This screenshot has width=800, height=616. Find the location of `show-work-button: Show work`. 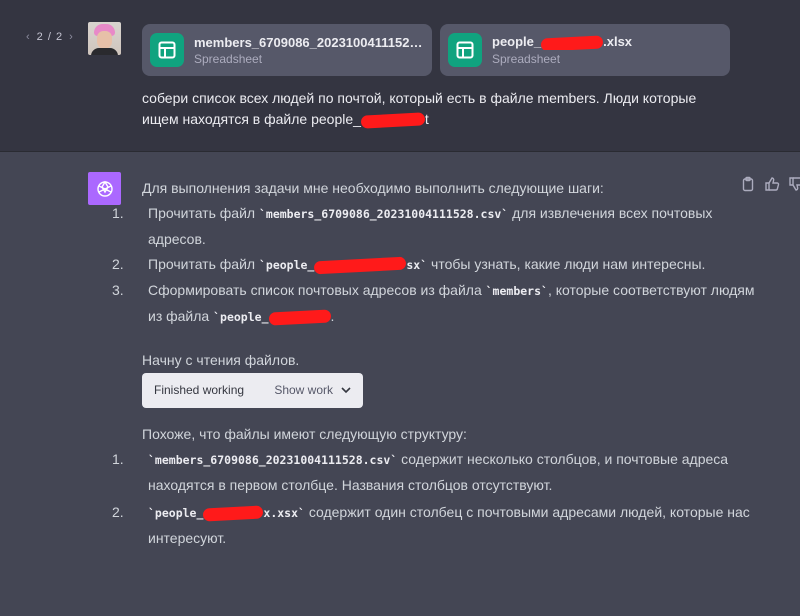

show-work-button: Show work is located at coordinates (312, 390).